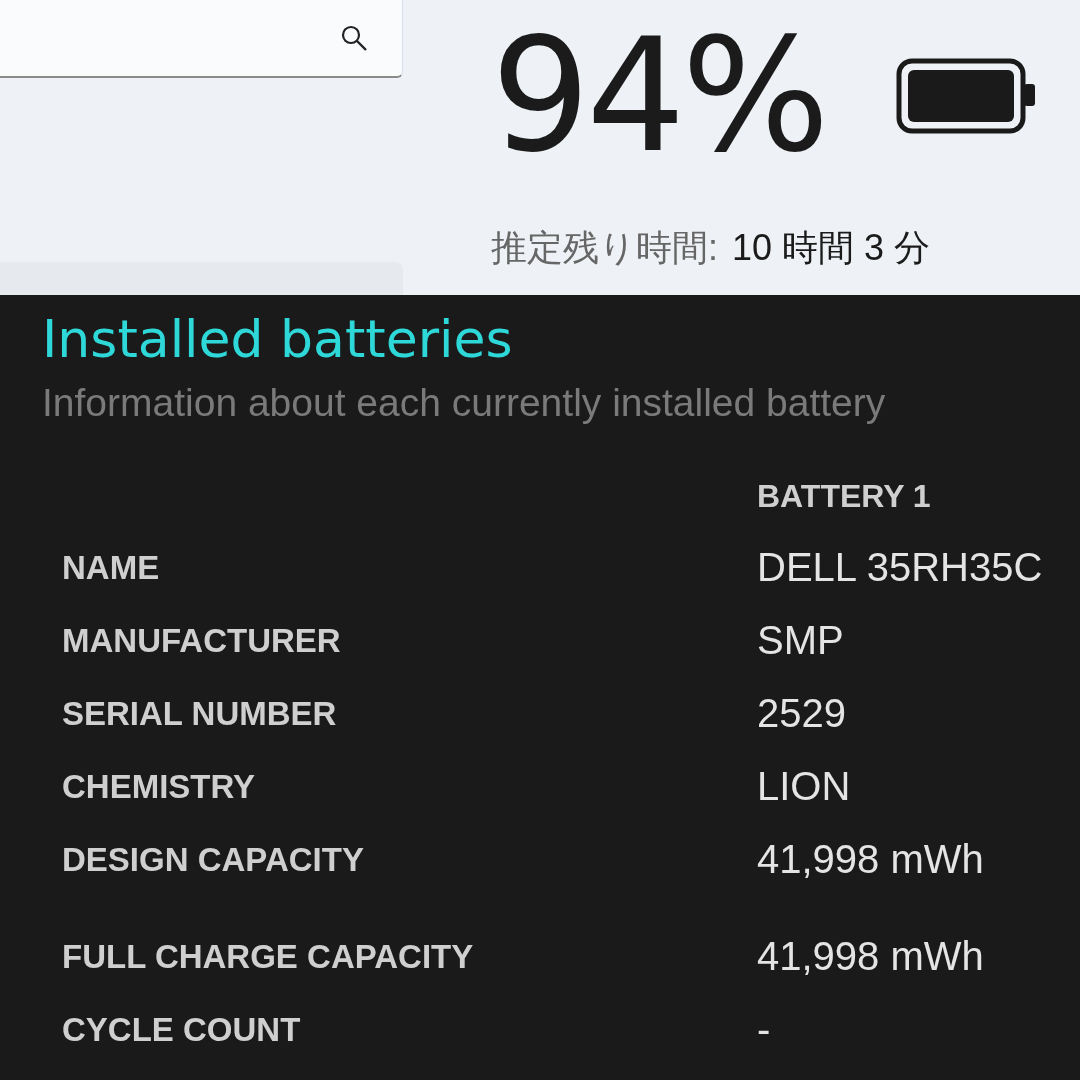  Describe the element at coordinates (800, 640) in the screenshot. I see `row-value: SMP` at that location.